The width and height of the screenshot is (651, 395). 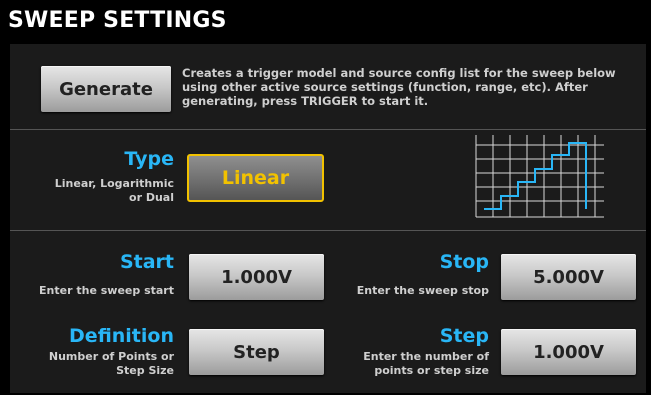 I want to click on generate-button-label: Generate, so click(x=106, y=89).